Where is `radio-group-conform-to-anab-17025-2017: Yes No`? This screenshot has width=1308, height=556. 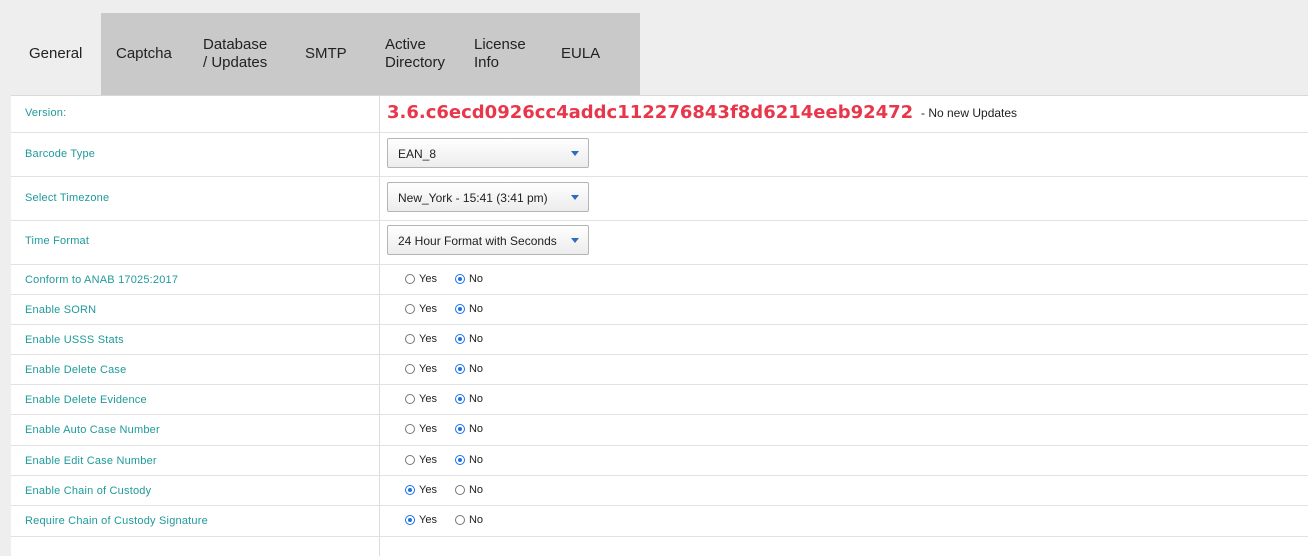
radio-group-conform-to-anab-17025-2017: Yes No is located at coordinates (444, 279).